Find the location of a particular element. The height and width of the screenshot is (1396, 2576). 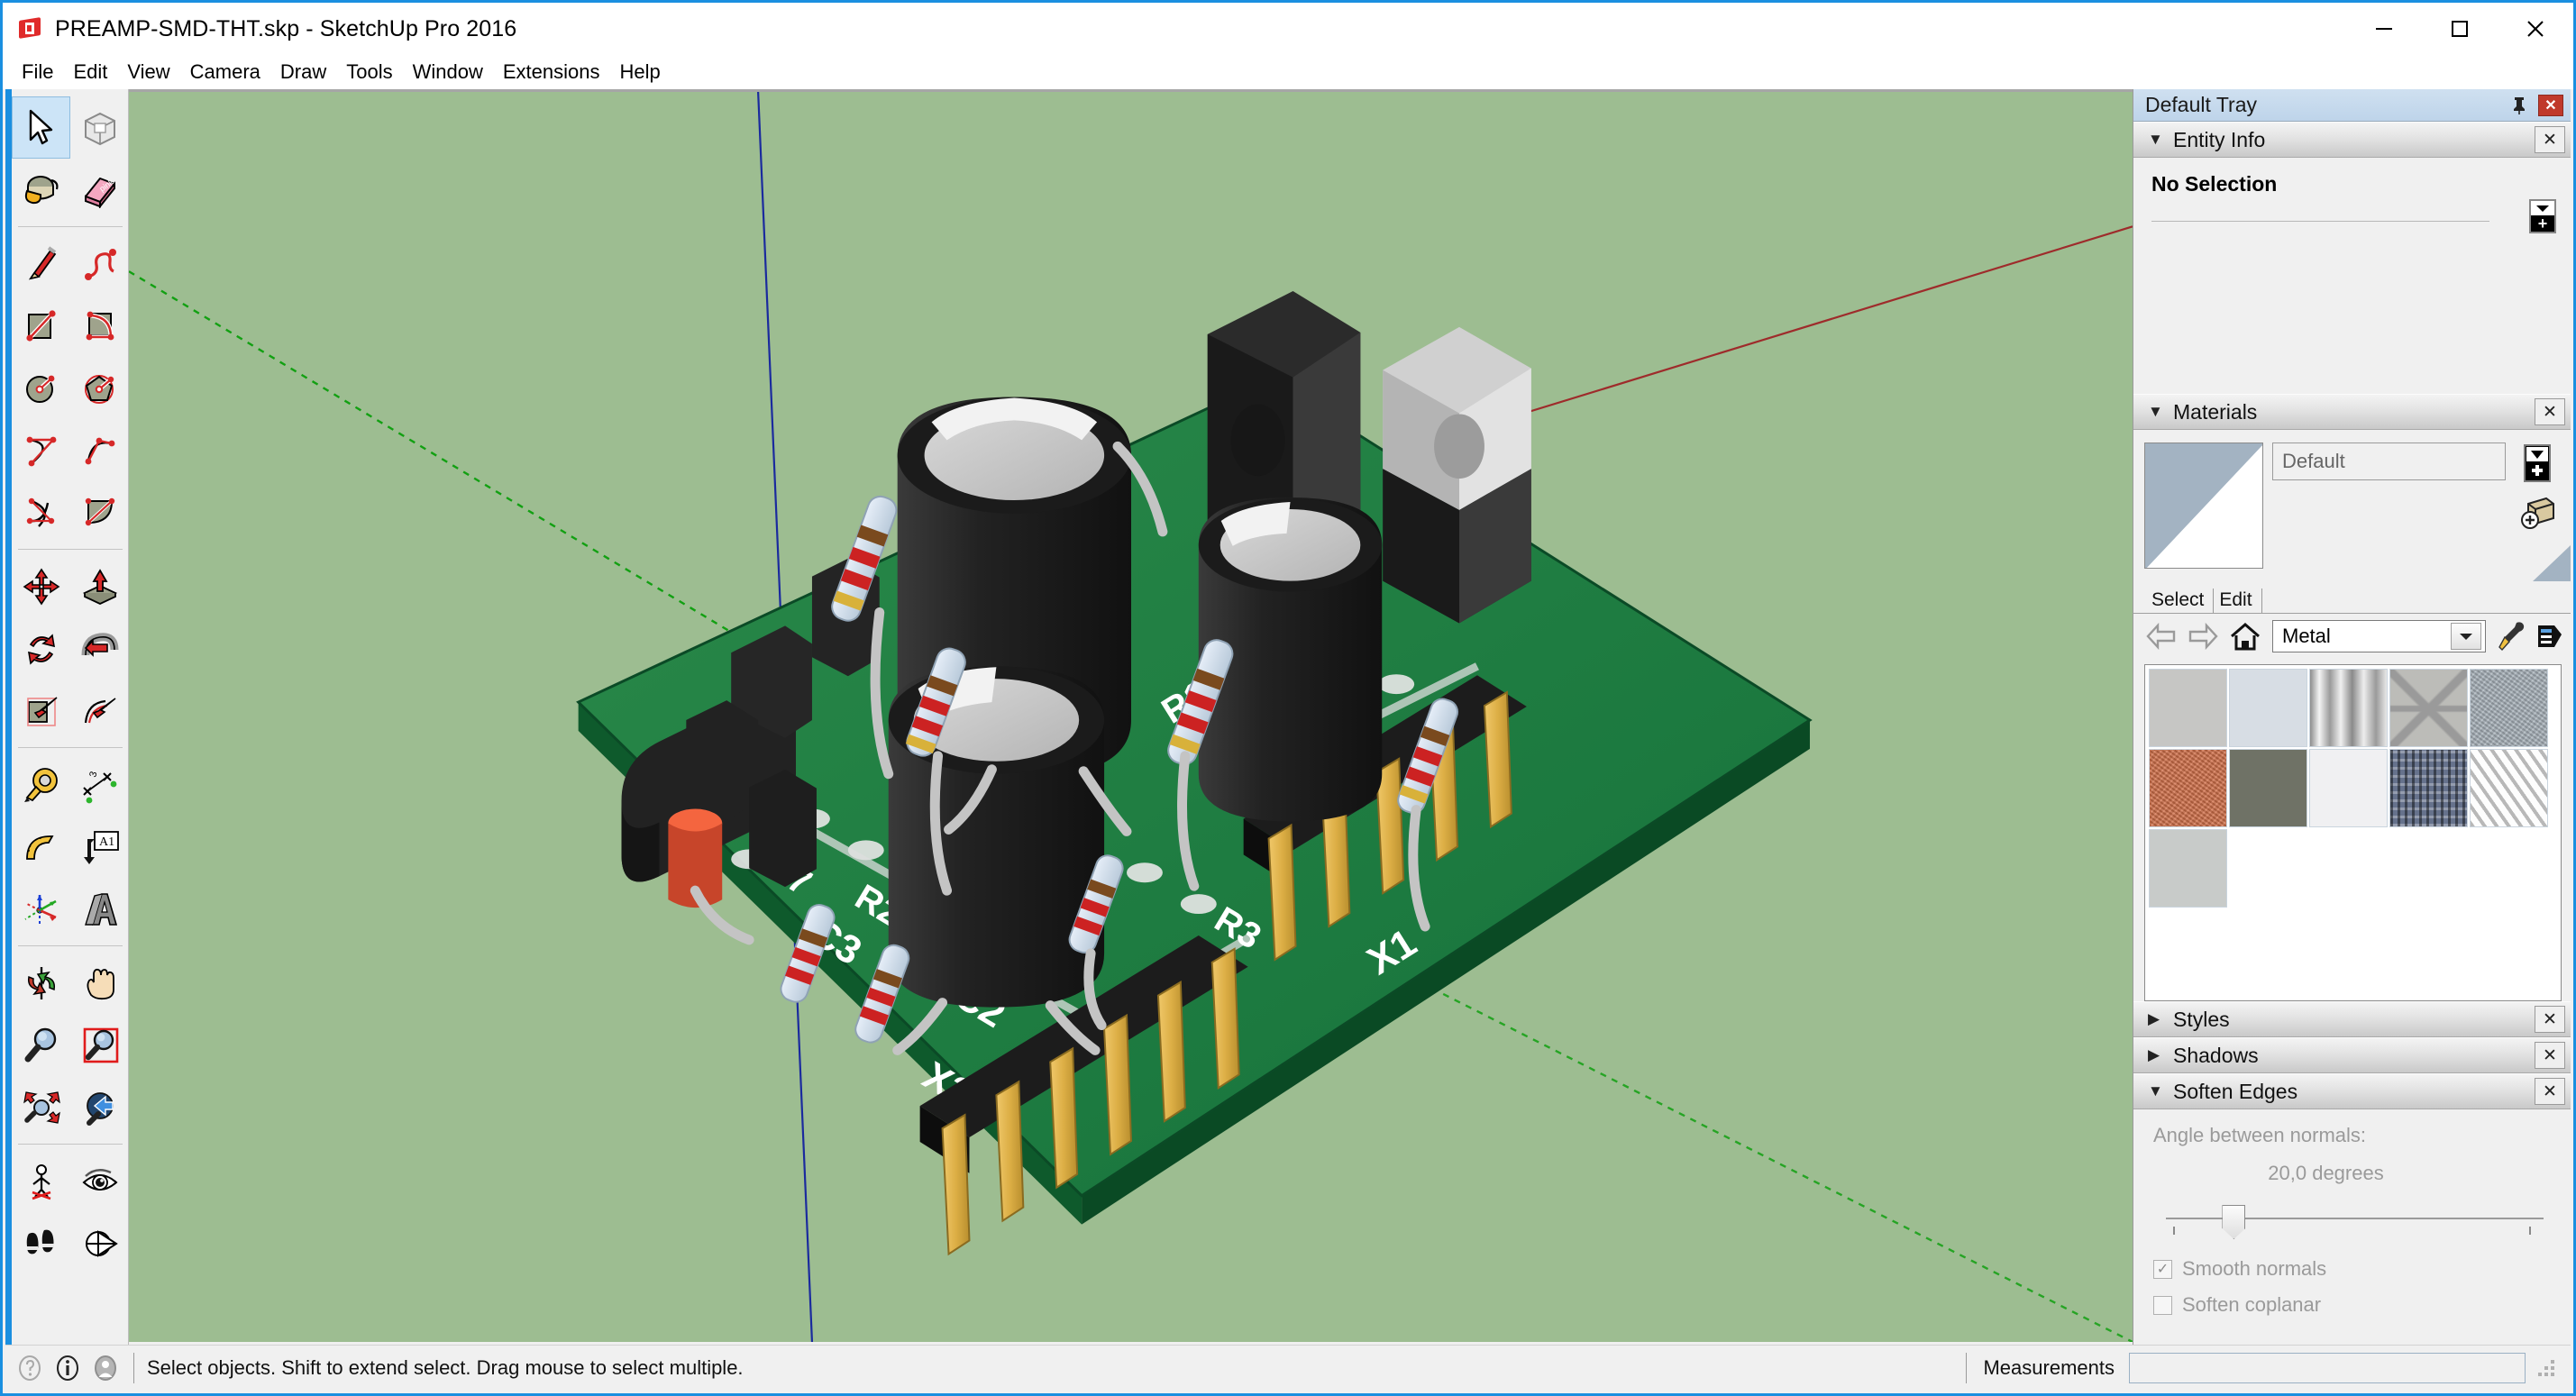

slider-thumb is located at coordinates (2234, 1222).